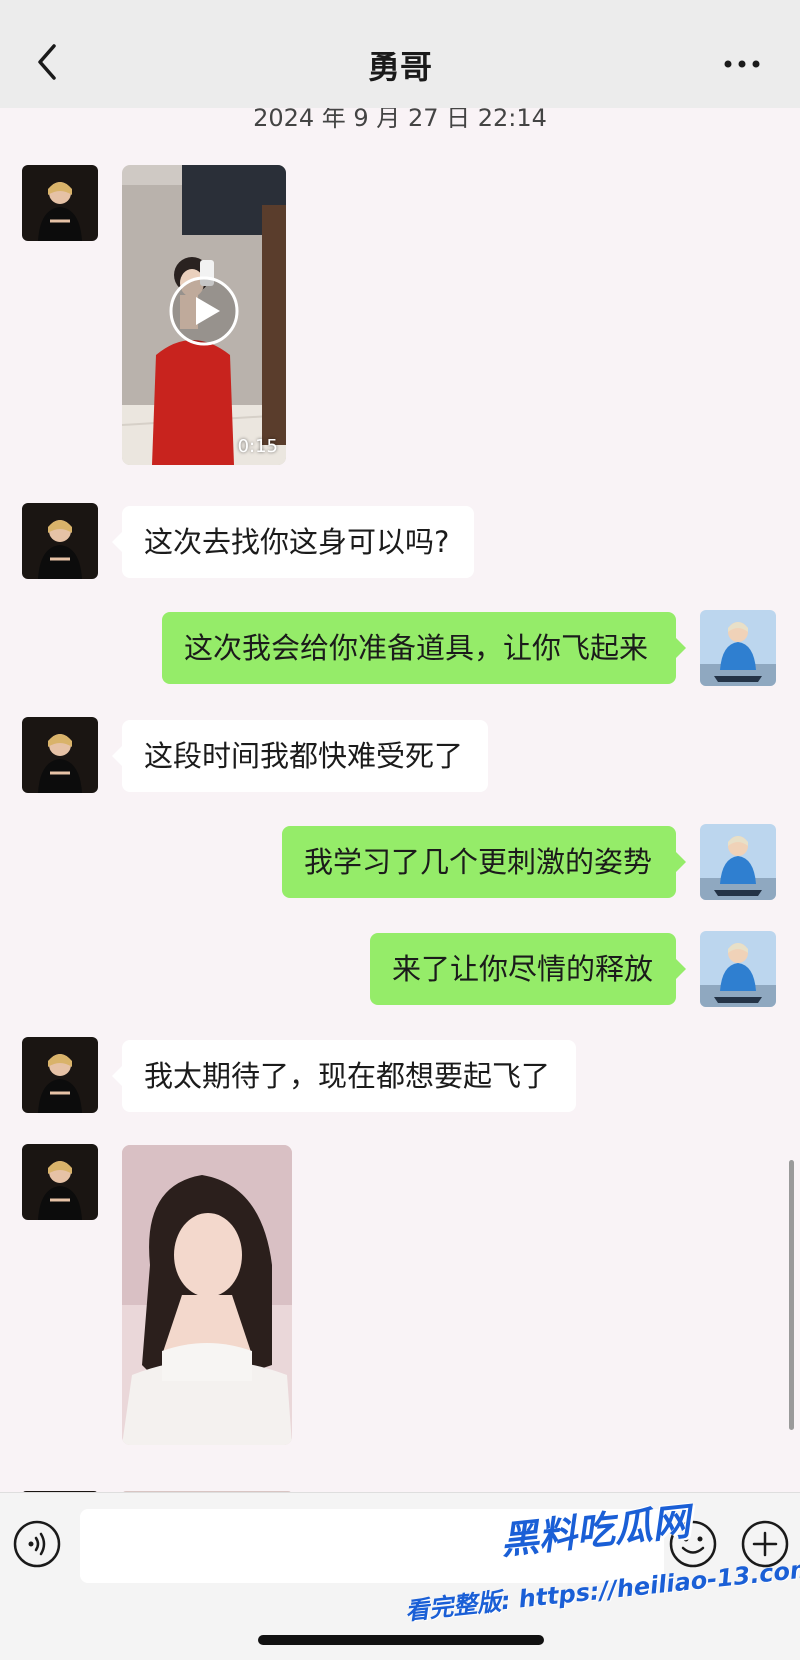 This screenshot has height=1660, width=800. I want to click on chat-header: 勇哥, so click(400, 54).